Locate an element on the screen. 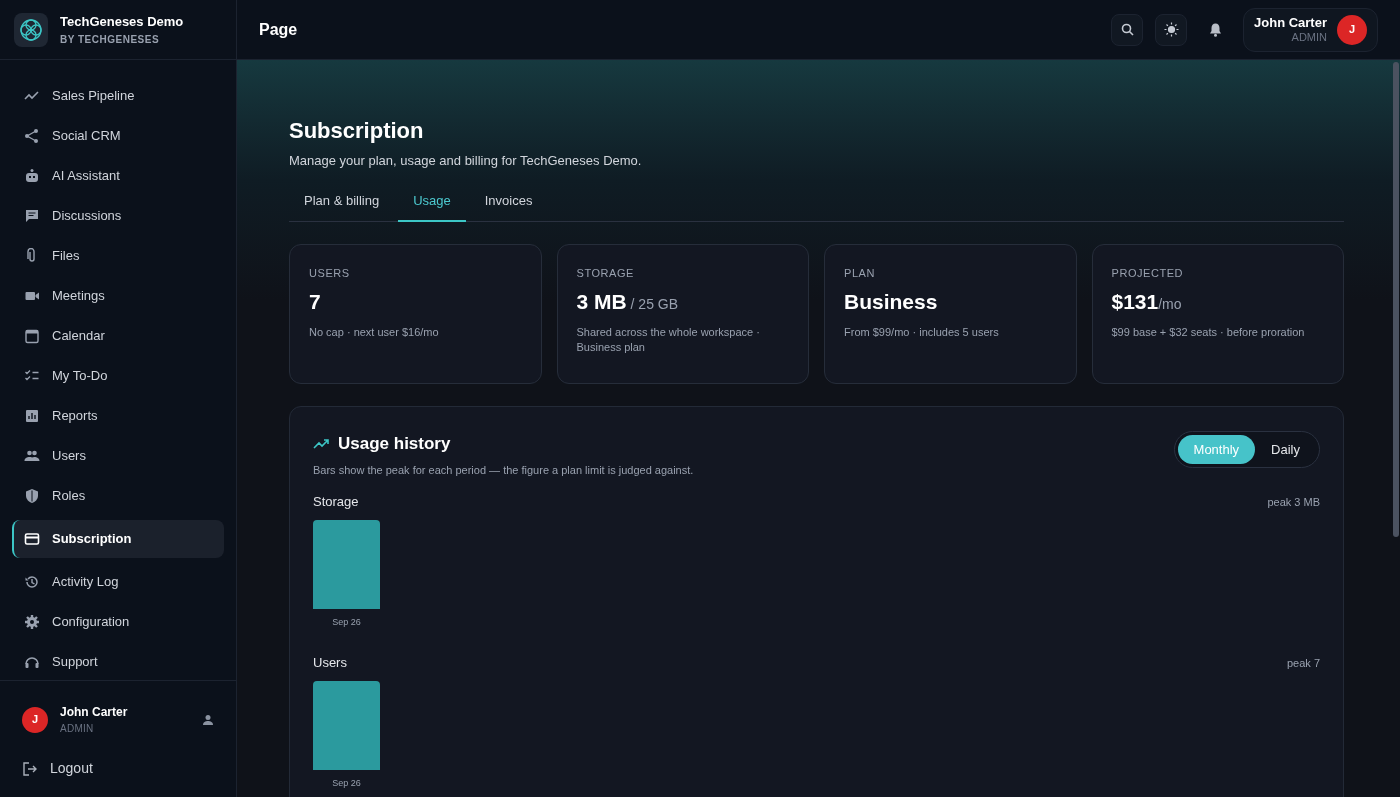  usage-subtitle: Bars show the peak for each period — the figure a plan limit is judged against. is located at coordinates (503, 470).